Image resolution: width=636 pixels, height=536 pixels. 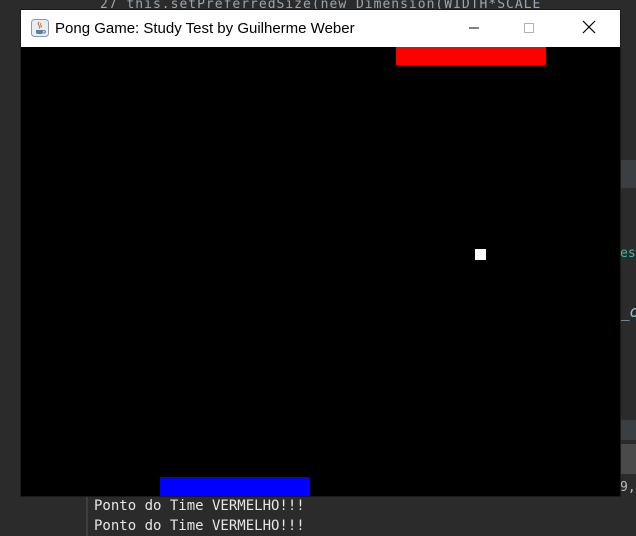 What do you see at coordinates (628, 487) in the screenshot?
I see `ide-code-fragment: 9,2` at bounding box center [628, 487].